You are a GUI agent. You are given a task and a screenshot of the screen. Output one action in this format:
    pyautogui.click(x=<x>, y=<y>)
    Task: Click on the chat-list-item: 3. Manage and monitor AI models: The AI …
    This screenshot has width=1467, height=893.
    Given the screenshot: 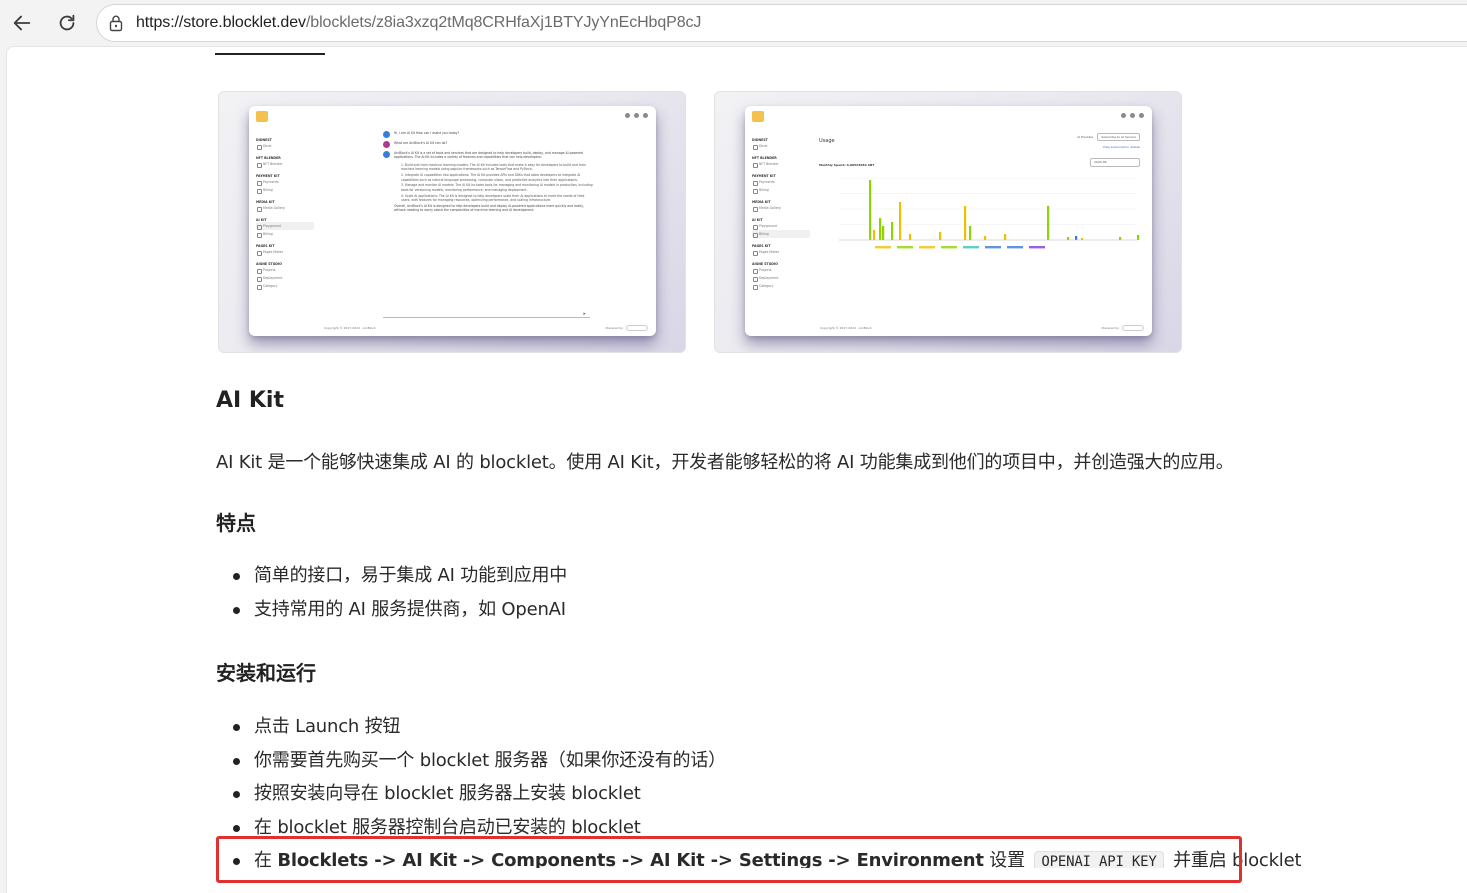 What is the action you would take?
    pyautogui.click(x=497, y=187)
    